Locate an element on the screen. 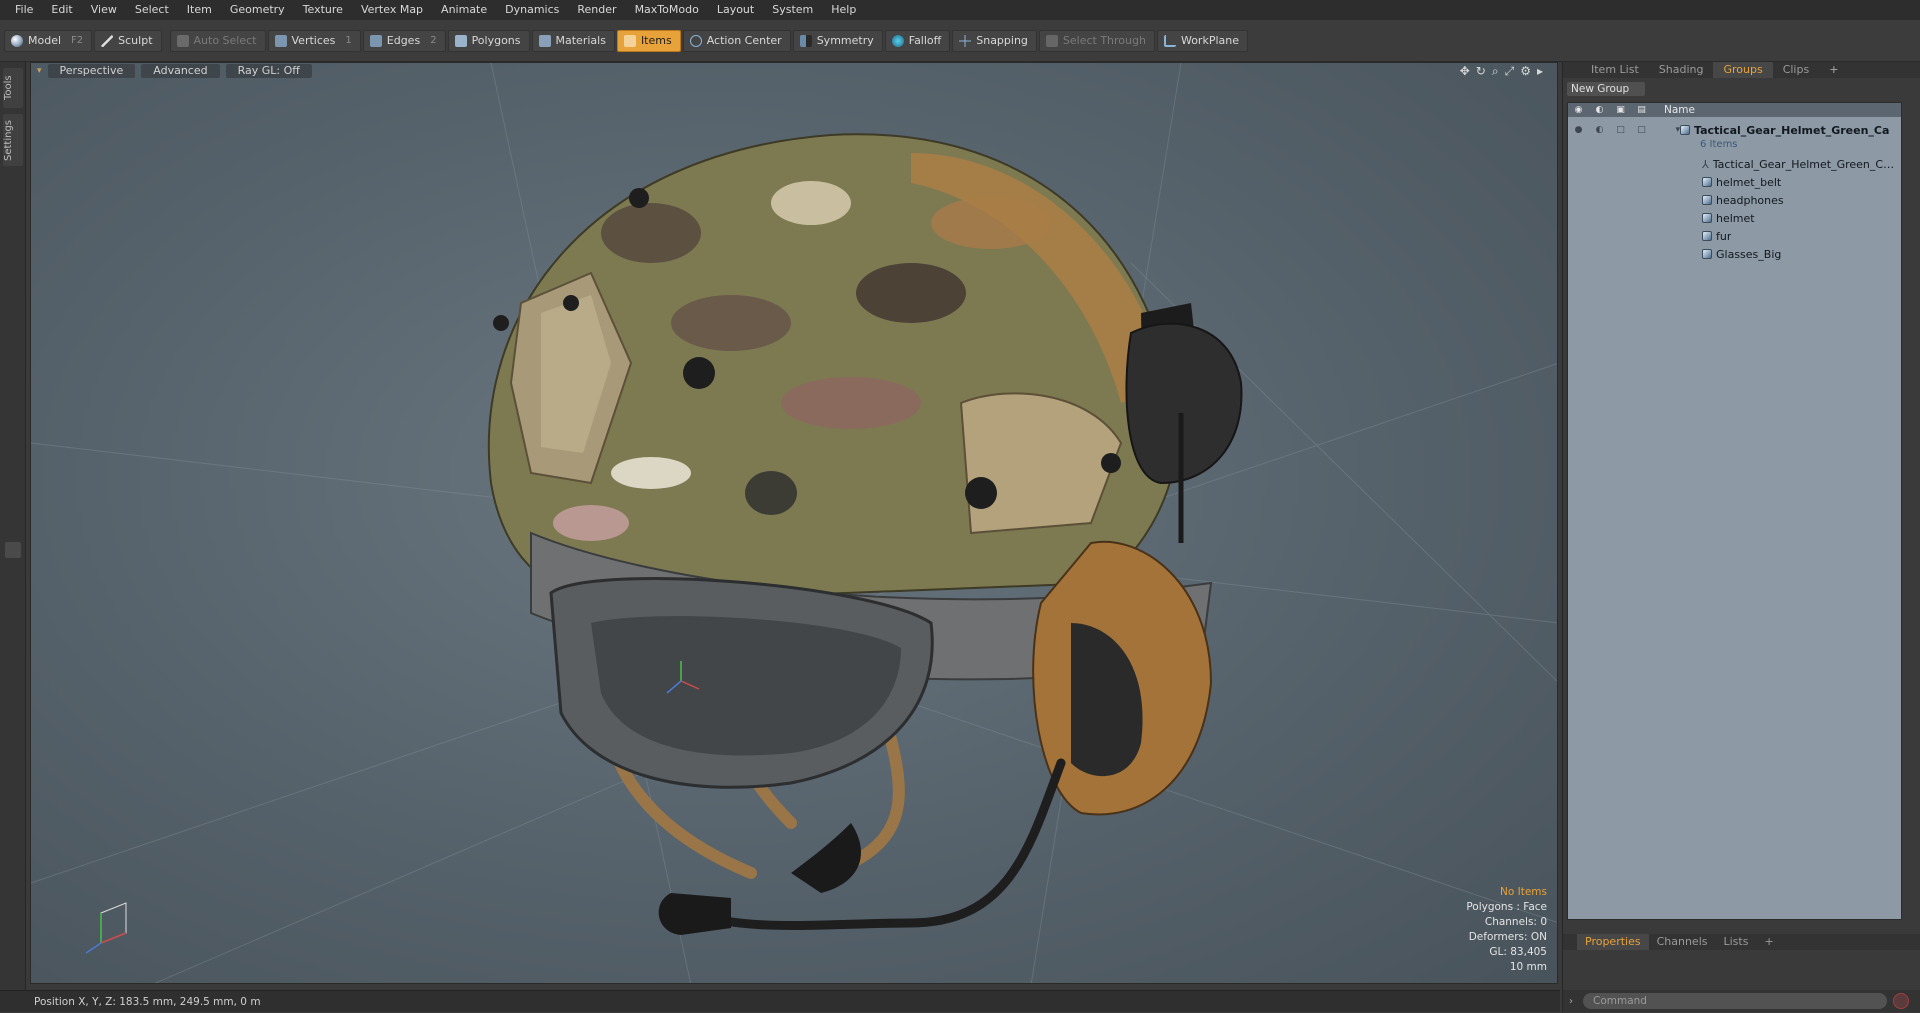 The image size is (1920, 1013). locator-icon: ⅄ is located at coordinates (1705, 164).